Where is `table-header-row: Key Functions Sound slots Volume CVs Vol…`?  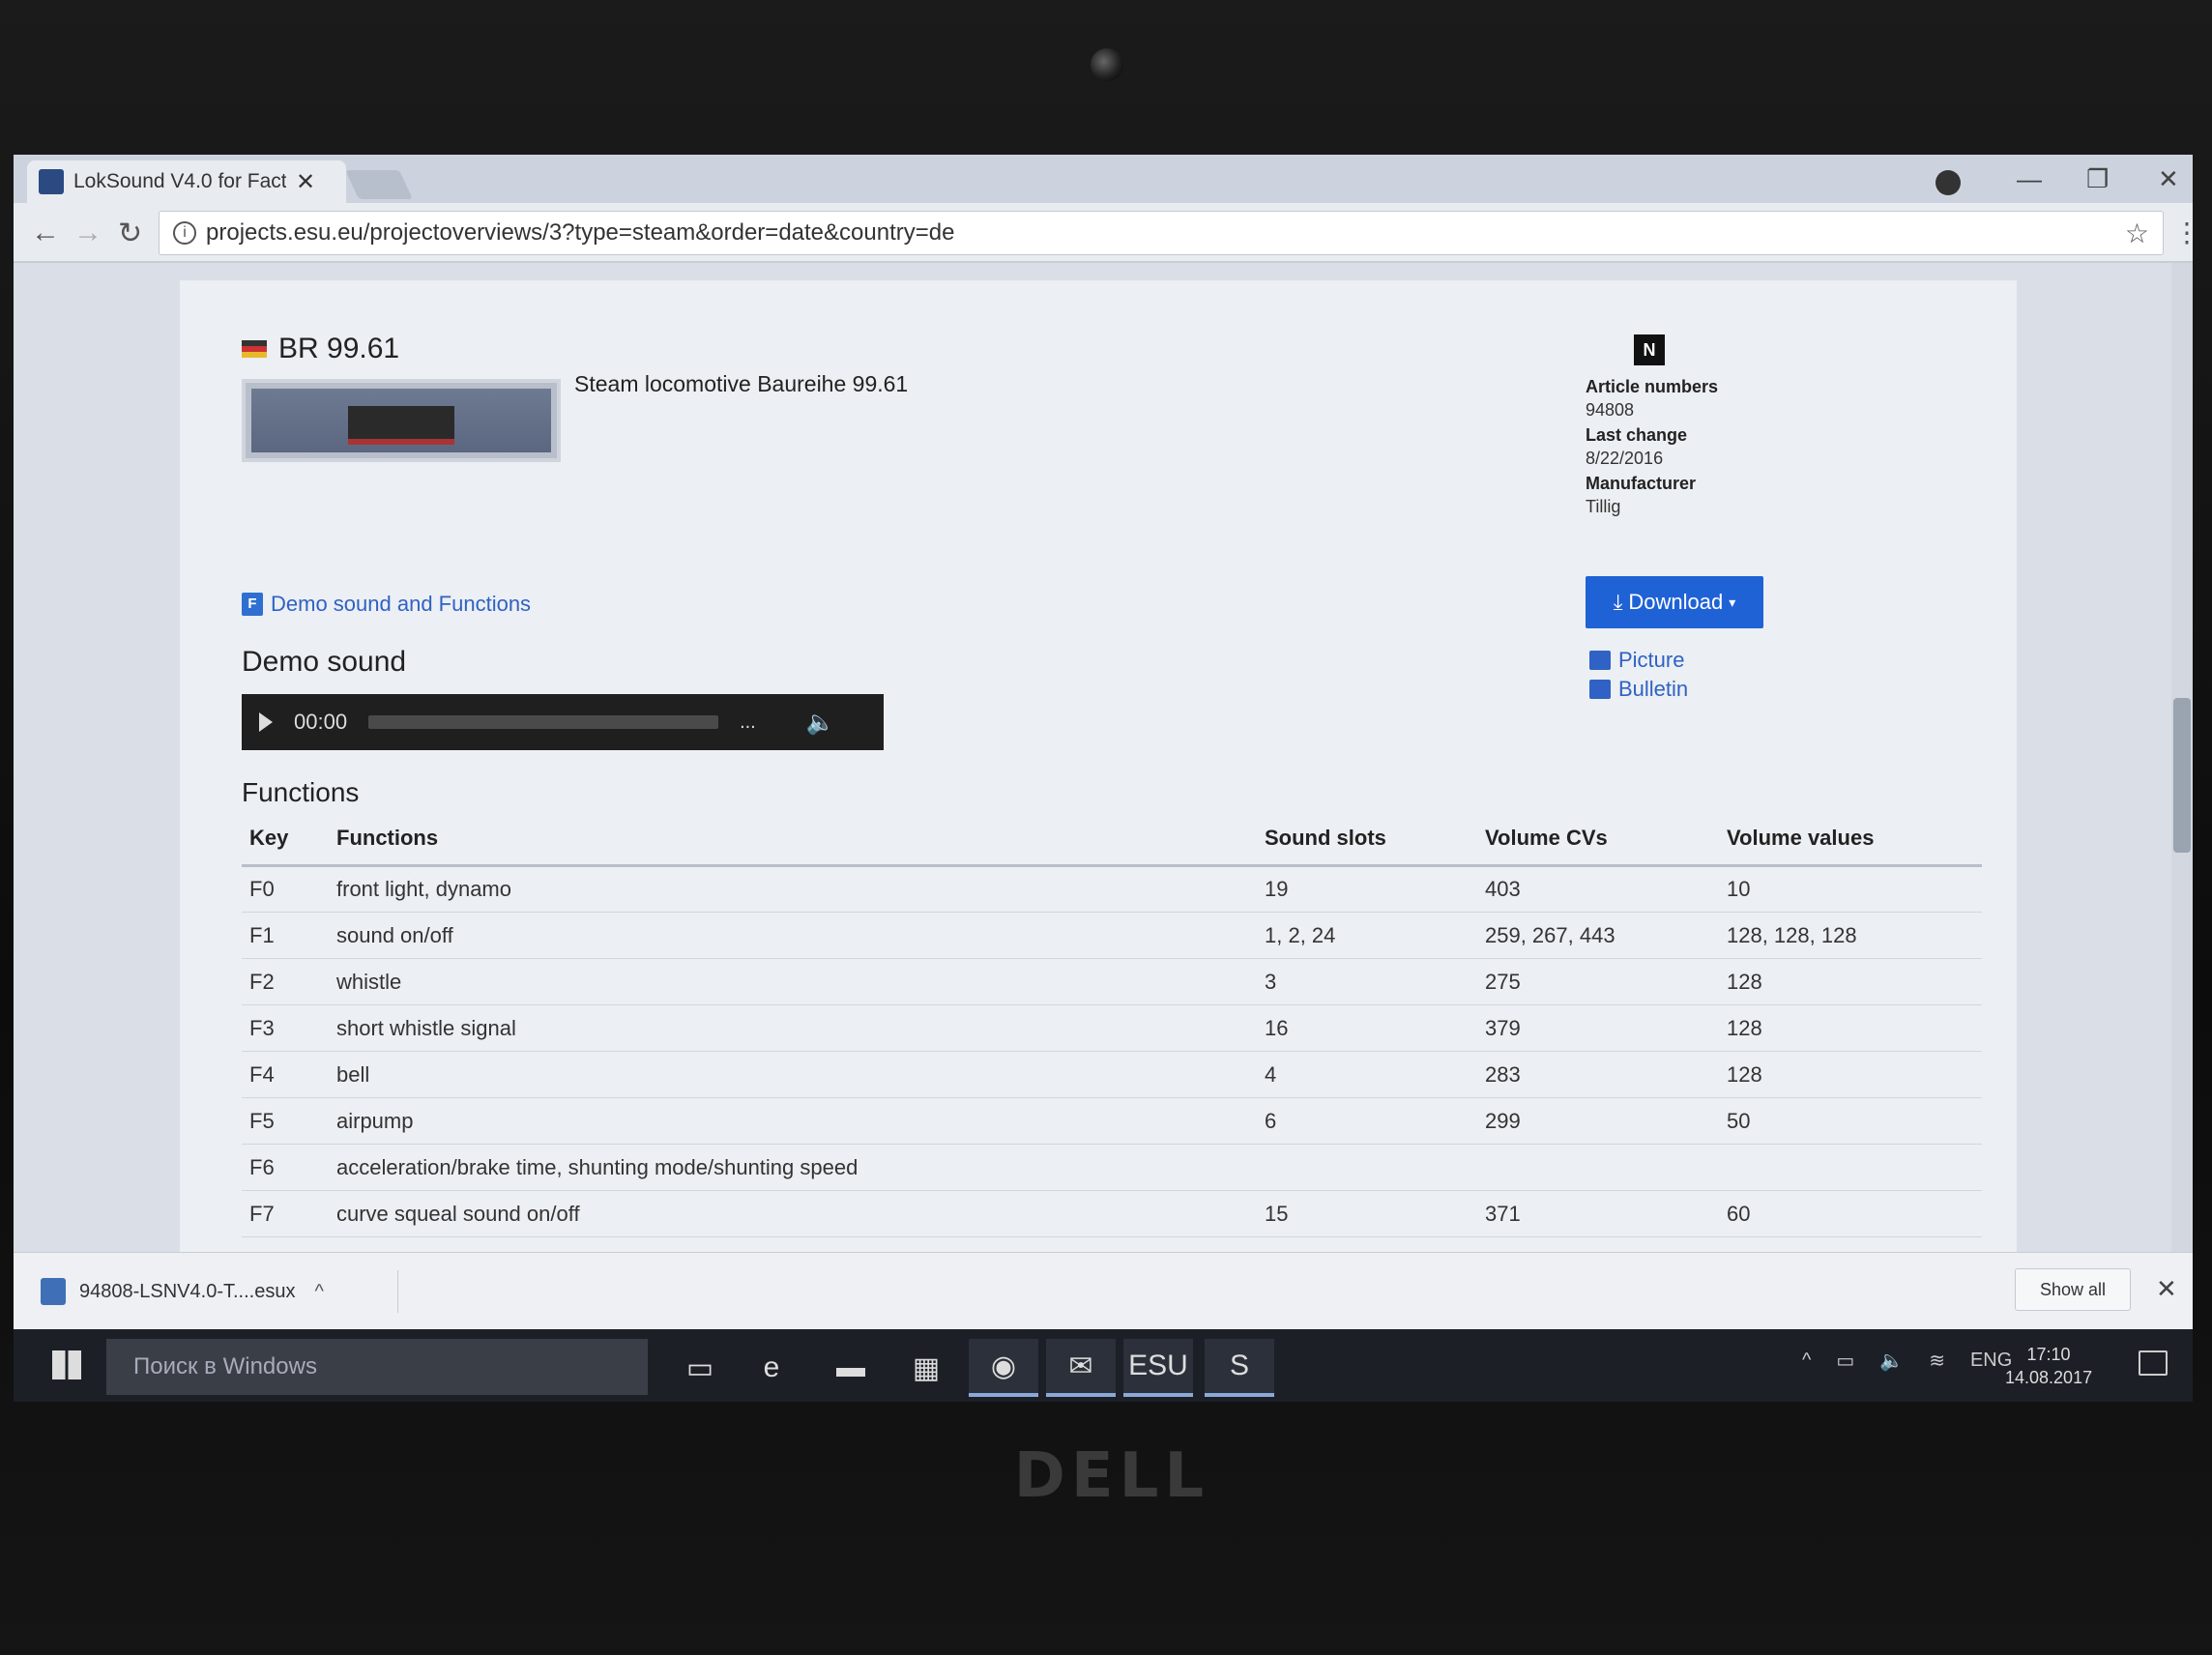 table-header-row: Key Functions Sound slots Volume CVs Vol… is located at coordinates (1112, 843).